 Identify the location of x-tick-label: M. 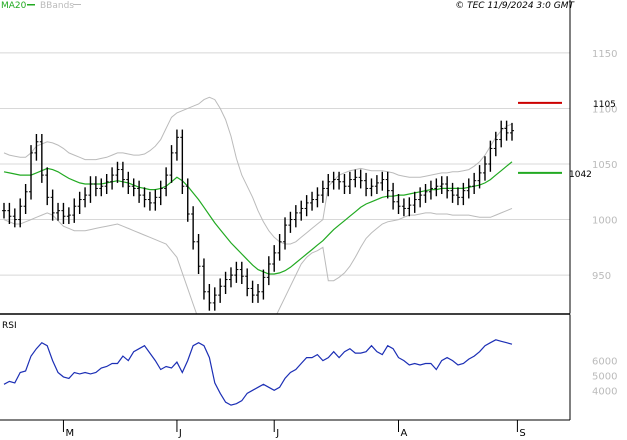
(69, 433).